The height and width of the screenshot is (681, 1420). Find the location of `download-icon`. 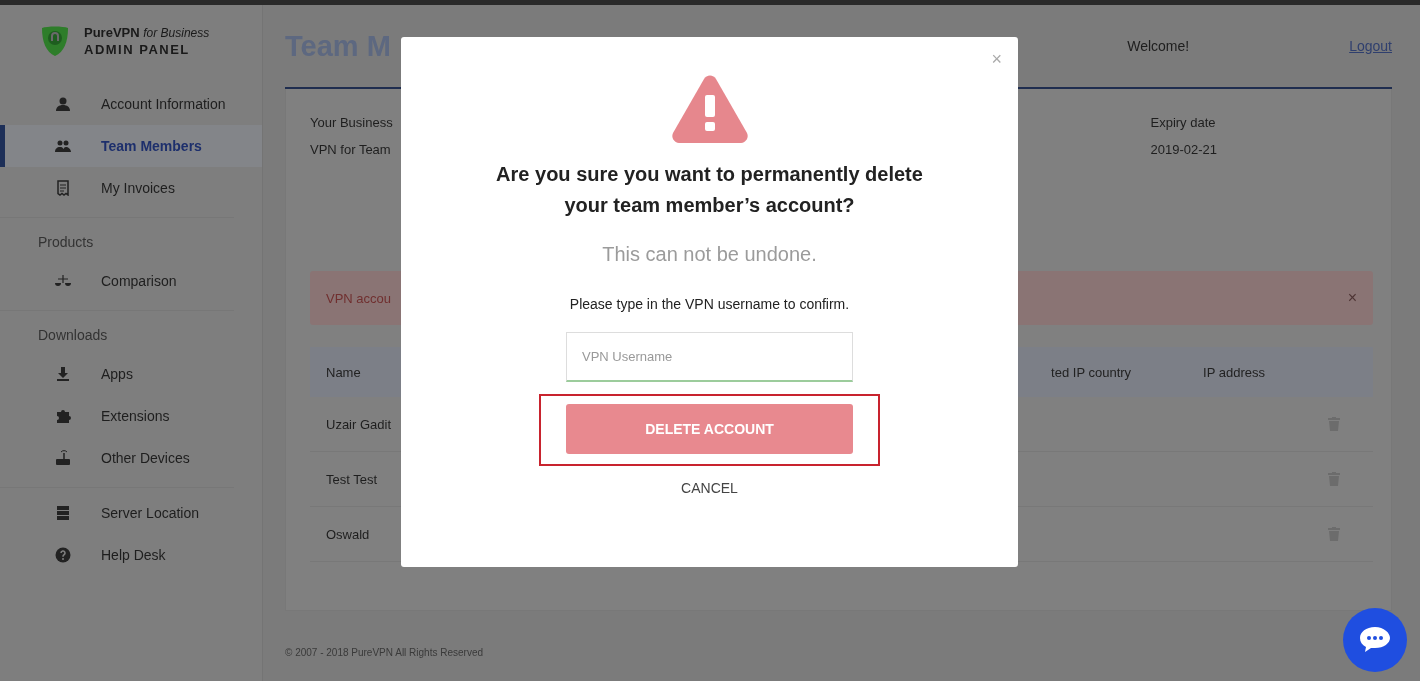

download-icon is located at coordinates (63, 374).